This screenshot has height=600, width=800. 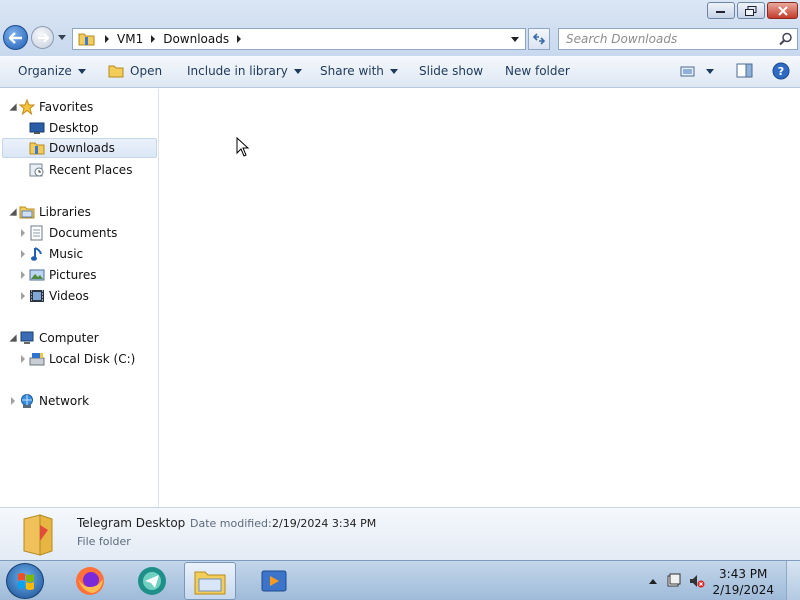 What do you see at coordinates (104, 541) in the screenshot?
I see `item-type: File folder` at bounding box center [104, 541].